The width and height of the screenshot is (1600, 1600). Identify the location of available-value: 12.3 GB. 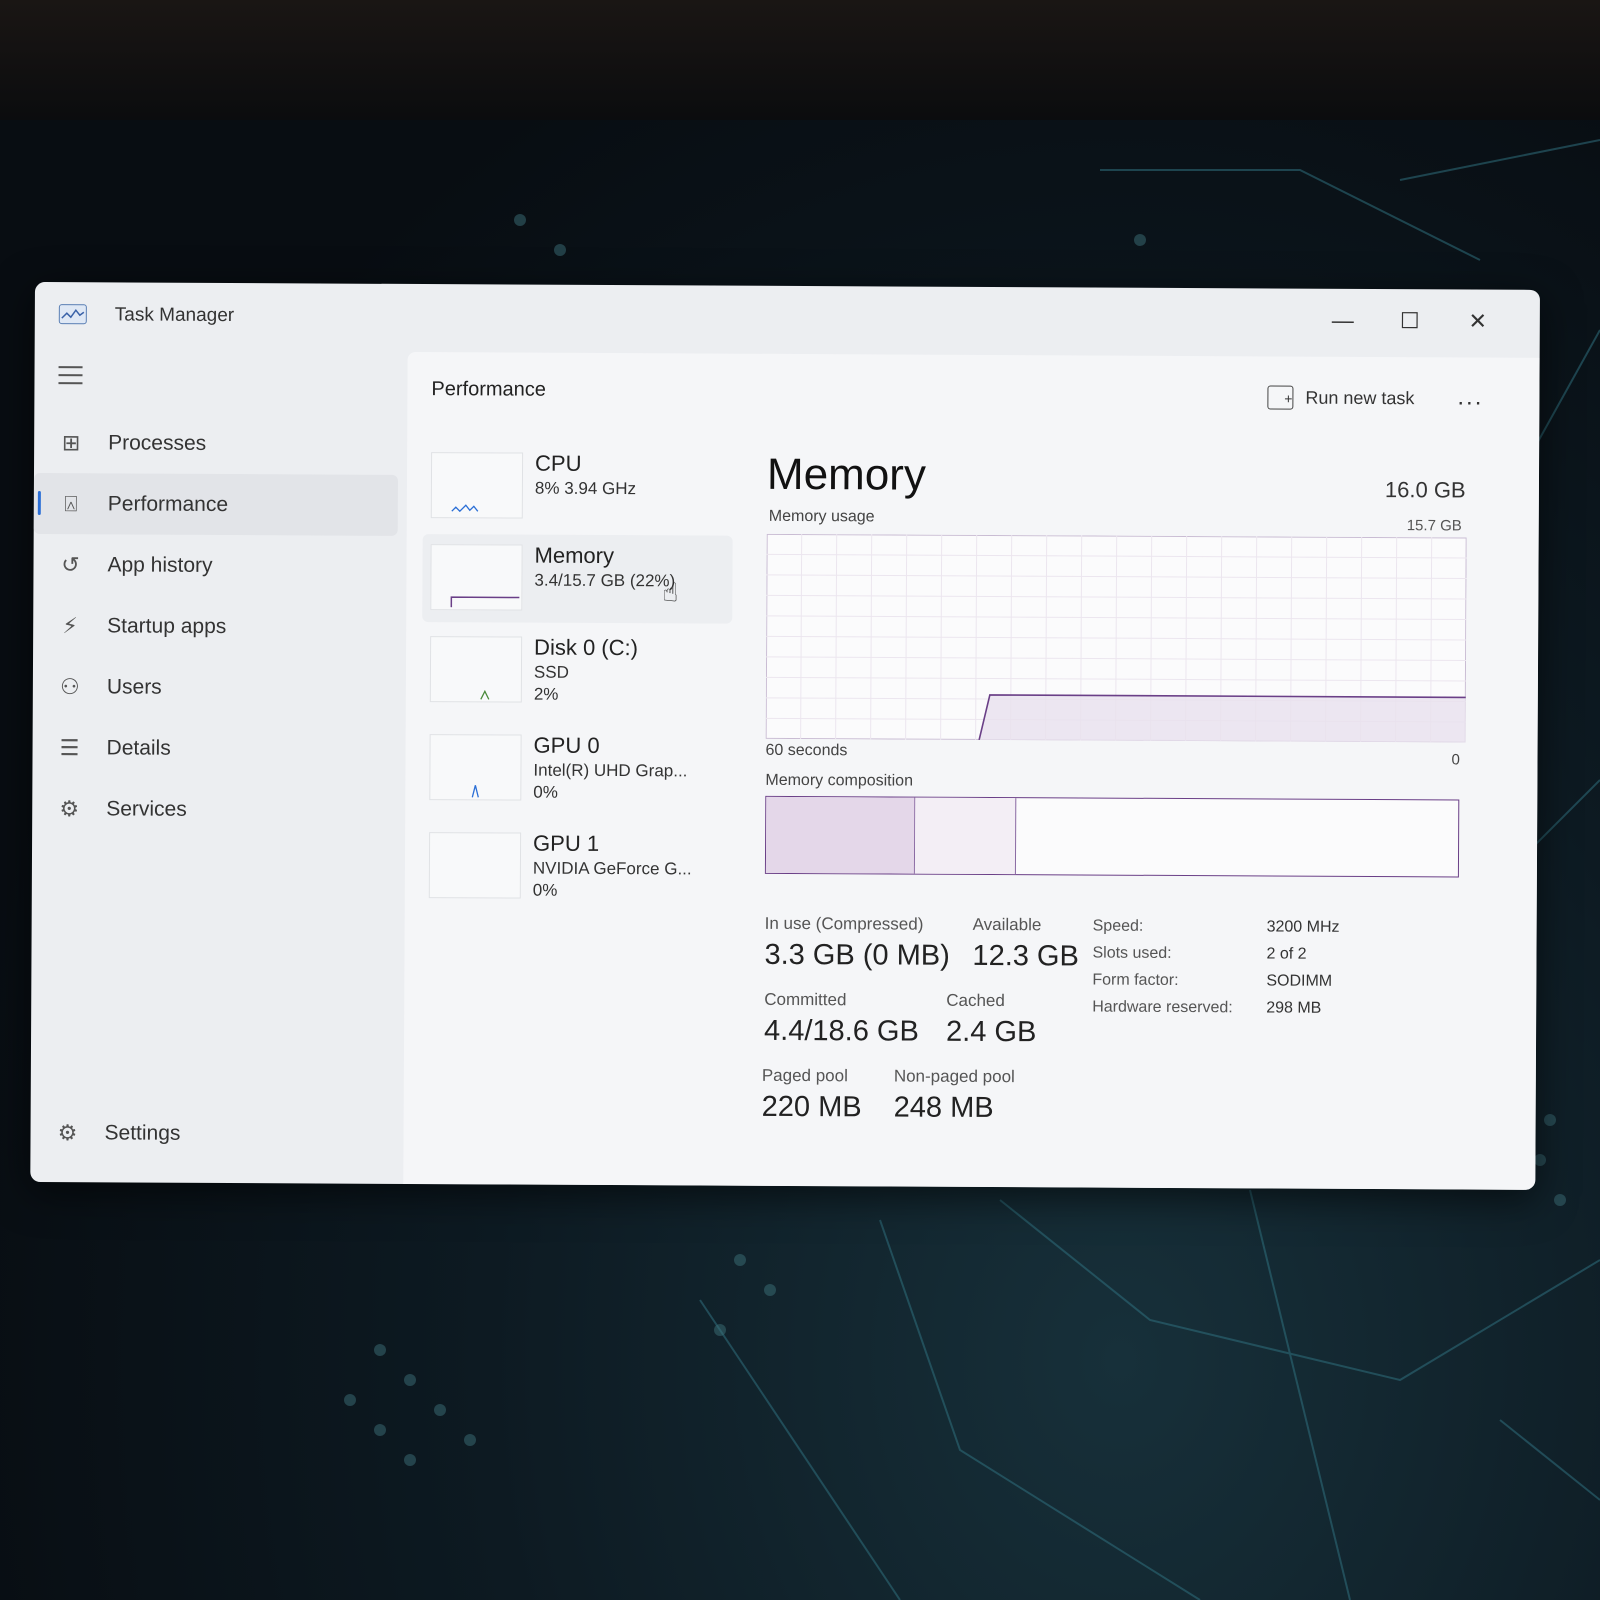
(1025, 956).